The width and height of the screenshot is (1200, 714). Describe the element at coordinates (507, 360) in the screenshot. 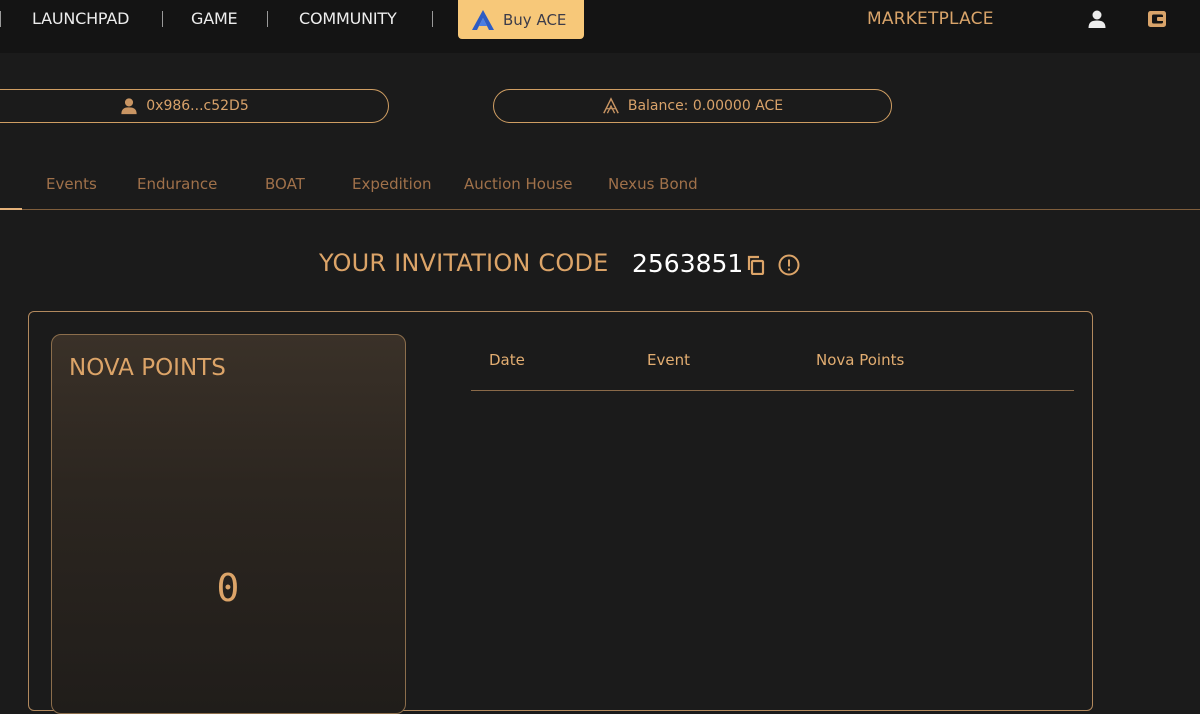

I see `table-header-date: Date` at that location.